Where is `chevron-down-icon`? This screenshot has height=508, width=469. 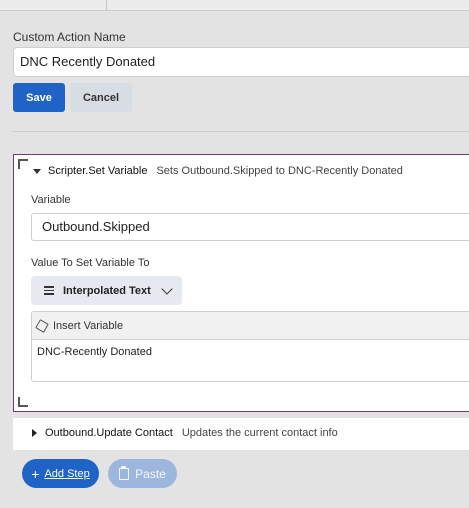
chevron-down-icon is located at coordinates (167, 288).